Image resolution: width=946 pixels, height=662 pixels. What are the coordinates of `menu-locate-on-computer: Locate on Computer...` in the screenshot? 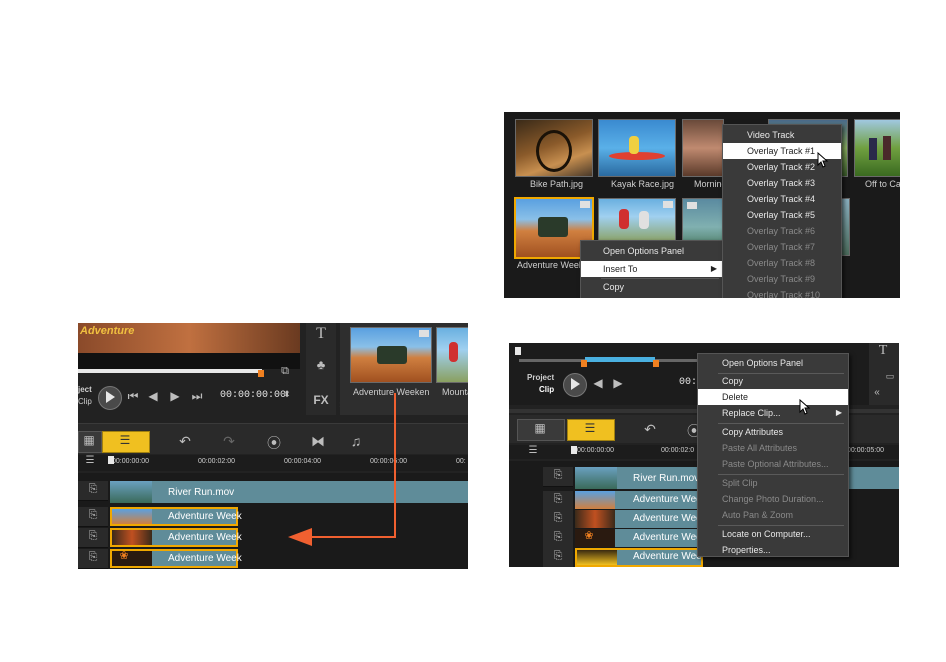 It's located at (773, 534).